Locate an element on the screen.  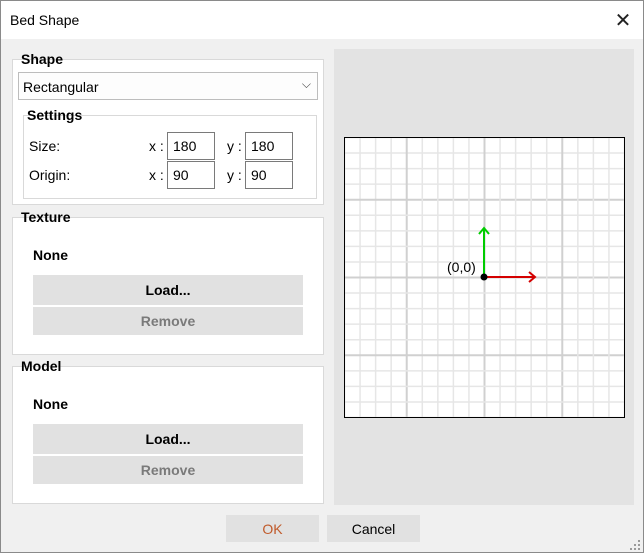
resize-grip-icon is located at coordinates (635, 545).